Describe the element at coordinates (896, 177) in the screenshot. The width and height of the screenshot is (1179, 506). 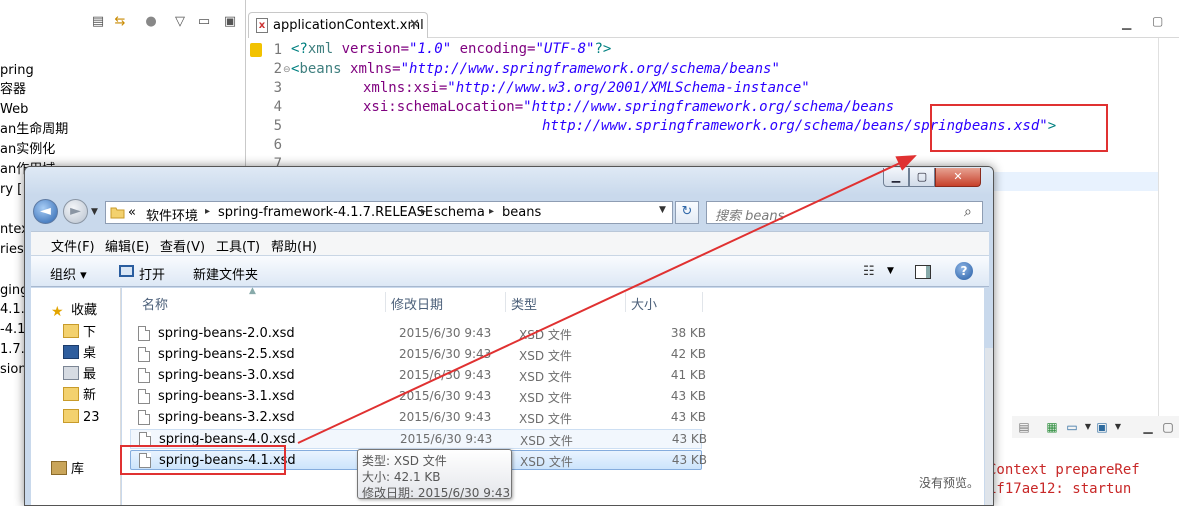
I see `minimize-window-button: ▁` at that location.